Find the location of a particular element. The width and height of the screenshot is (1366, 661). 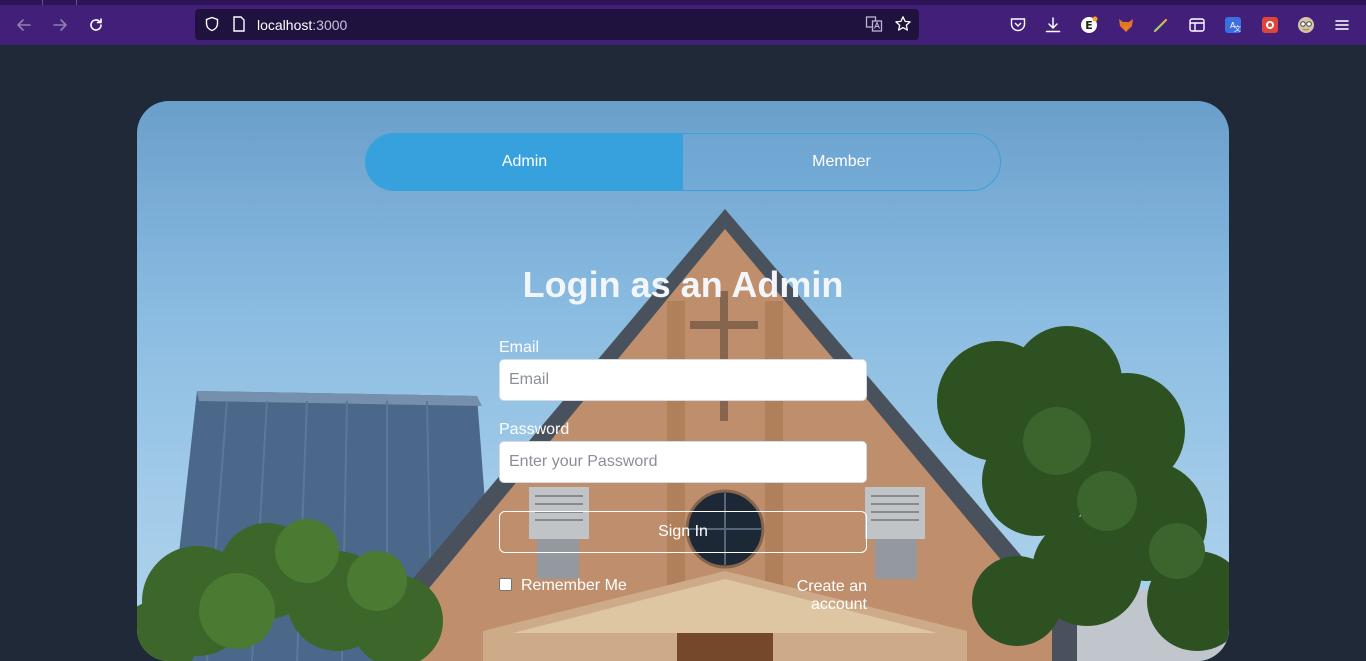

reload-button is located at coordinates (96, 25).